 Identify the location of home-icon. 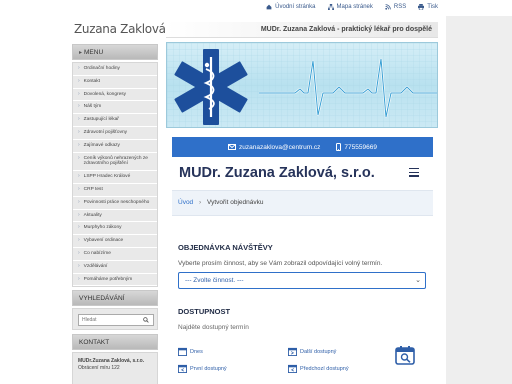
(269, 7).